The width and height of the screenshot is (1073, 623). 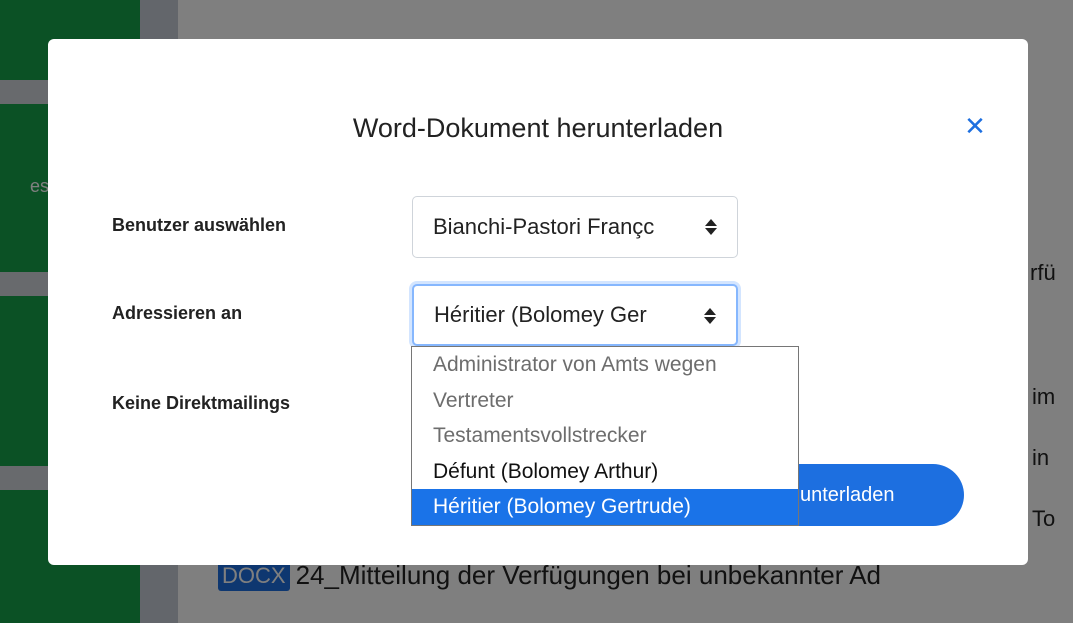 What do you see at coordinates (605, 507) in the screenshot?
I see `dropdown-option-selected: Héritier (Bolomey Gertrude)` at bounding box center [605, 507].